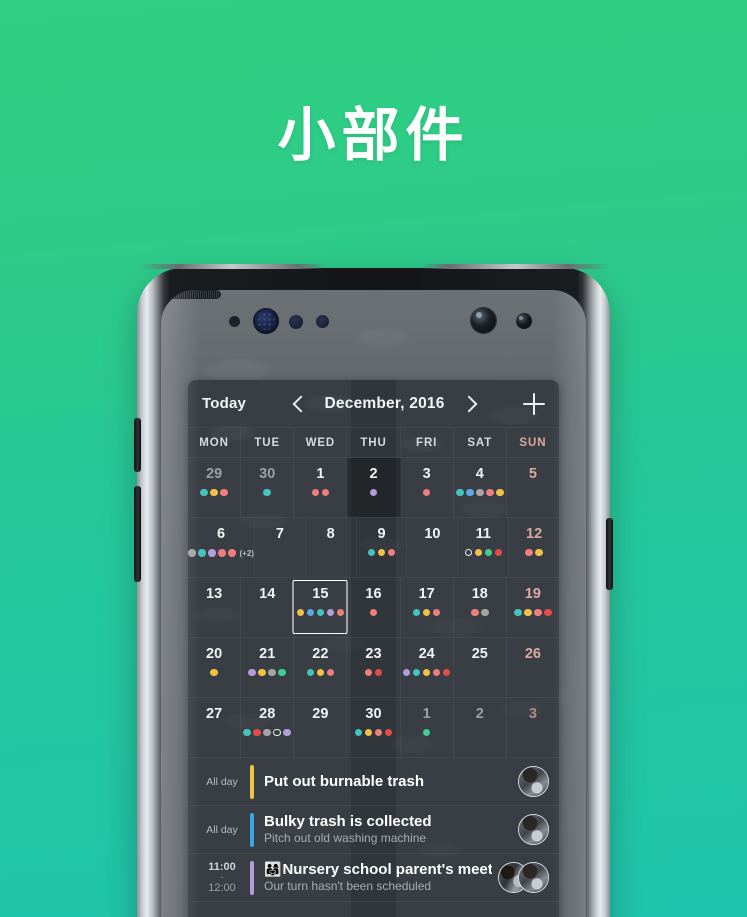 Image resolution: width=747 pixels, height=917 pixels. I want to click on power-button, so click(609, 554).